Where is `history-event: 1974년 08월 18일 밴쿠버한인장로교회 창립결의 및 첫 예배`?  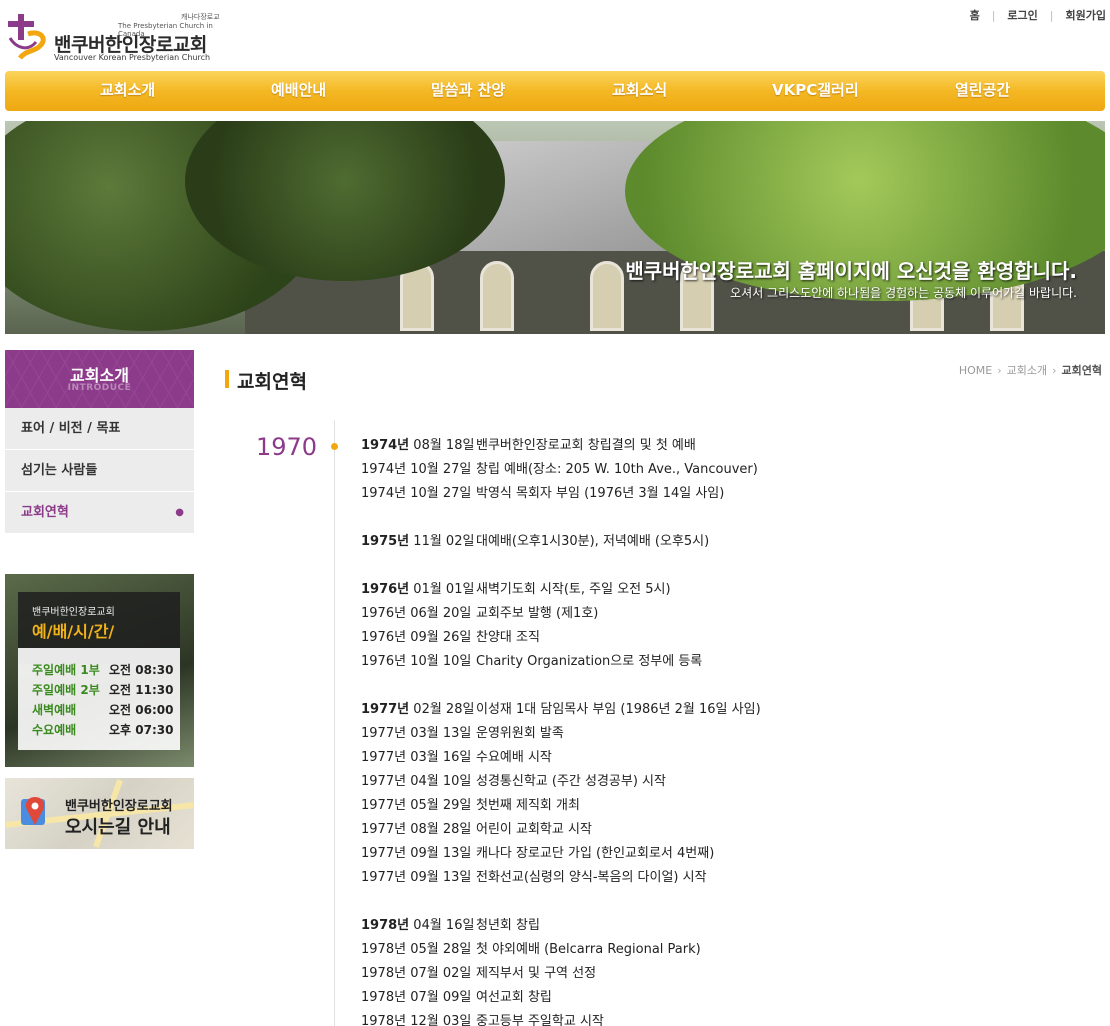 history-event: 1974년 08월 18일 밴쿠버한인장로교회 창립결의 및 첫 예배 is located at coordinates (721, 446).